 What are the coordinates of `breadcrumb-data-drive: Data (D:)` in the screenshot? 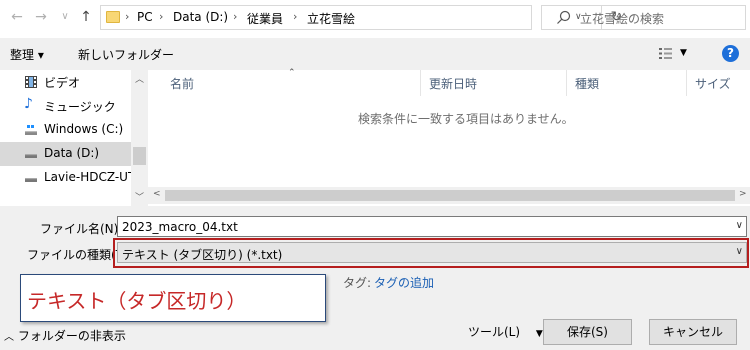 It's located at (200, 17).